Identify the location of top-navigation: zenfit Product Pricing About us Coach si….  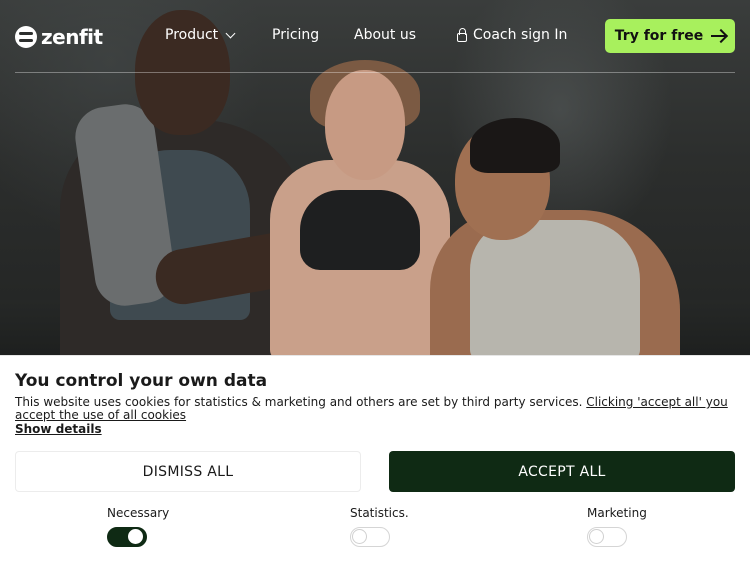
(375, 36).